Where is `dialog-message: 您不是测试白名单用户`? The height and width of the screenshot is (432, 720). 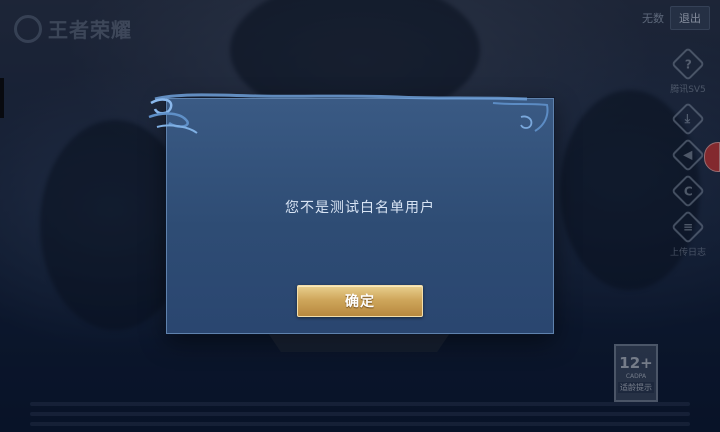 dialog-message: 您不是测试白名单用户 is located at coordinates (360, 208).